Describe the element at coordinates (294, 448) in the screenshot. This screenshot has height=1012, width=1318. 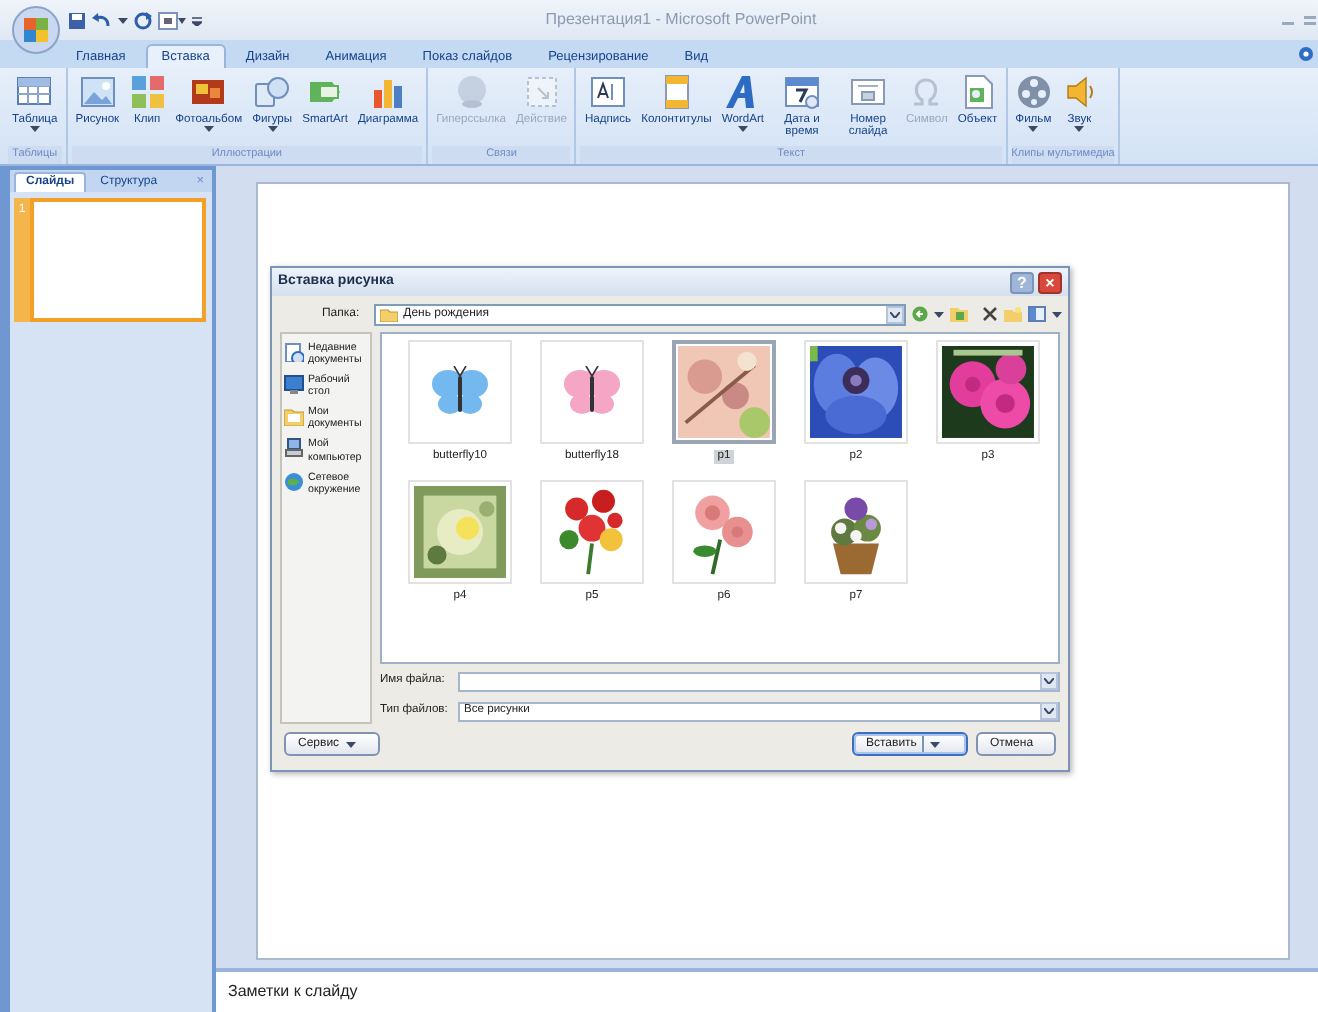
I see `computer-icon` at that location.